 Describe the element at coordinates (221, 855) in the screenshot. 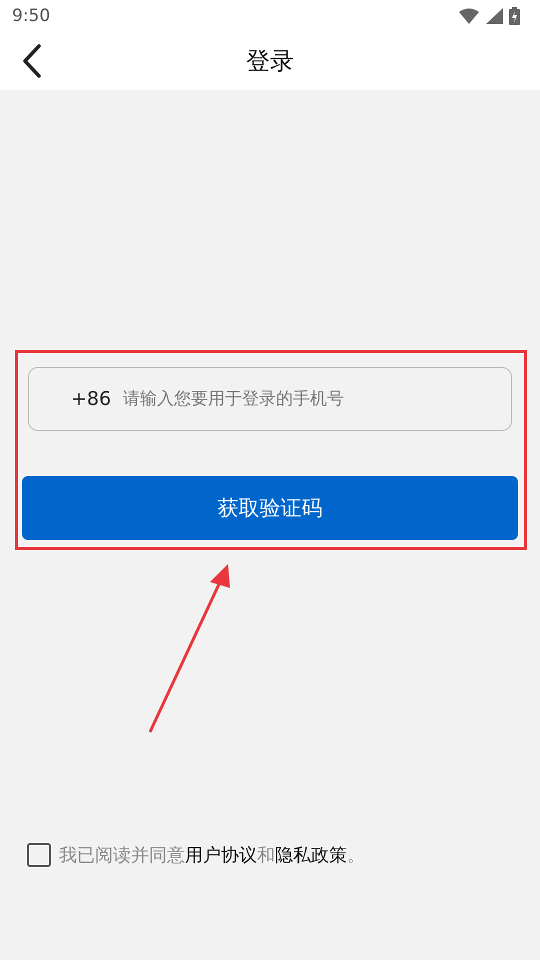

I see `agreement-link: 用户协议` at that location.